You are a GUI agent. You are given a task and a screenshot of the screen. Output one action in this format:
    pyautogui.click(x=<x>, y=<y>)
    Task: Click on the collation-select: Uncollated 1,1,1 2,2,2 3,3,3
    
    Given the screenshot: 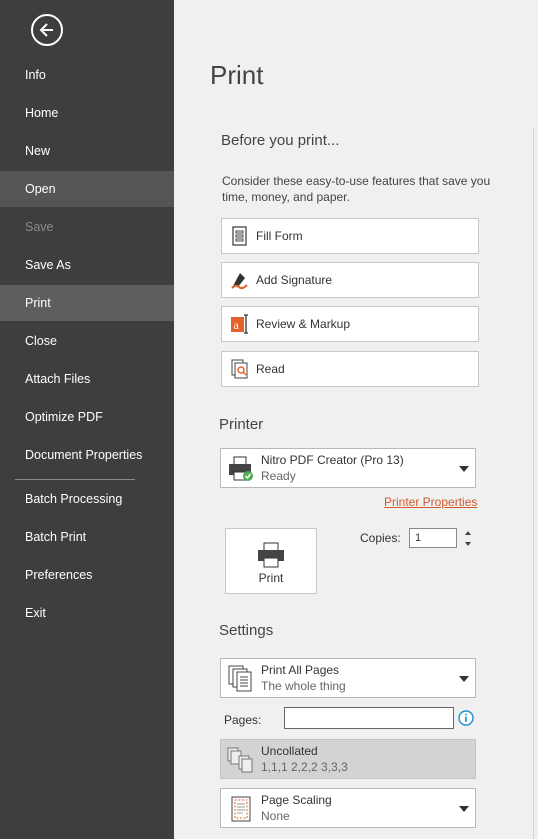 What is the action you would take?
    pyautogui.click(x=348, y=759)
    